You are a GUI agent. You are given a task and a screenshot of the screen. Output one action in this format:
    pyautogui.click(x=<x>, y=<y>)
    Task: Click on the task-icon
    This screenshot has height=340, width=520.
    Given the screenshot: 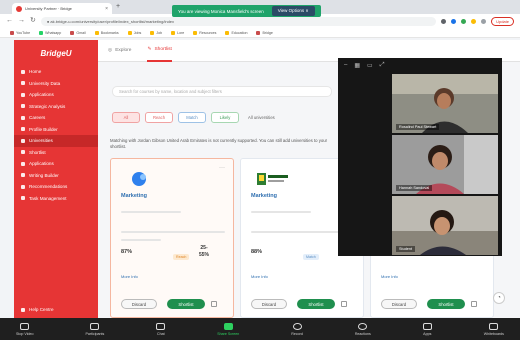 What is the action you would take?
    pyautogui.click(x=23, y=198)
    